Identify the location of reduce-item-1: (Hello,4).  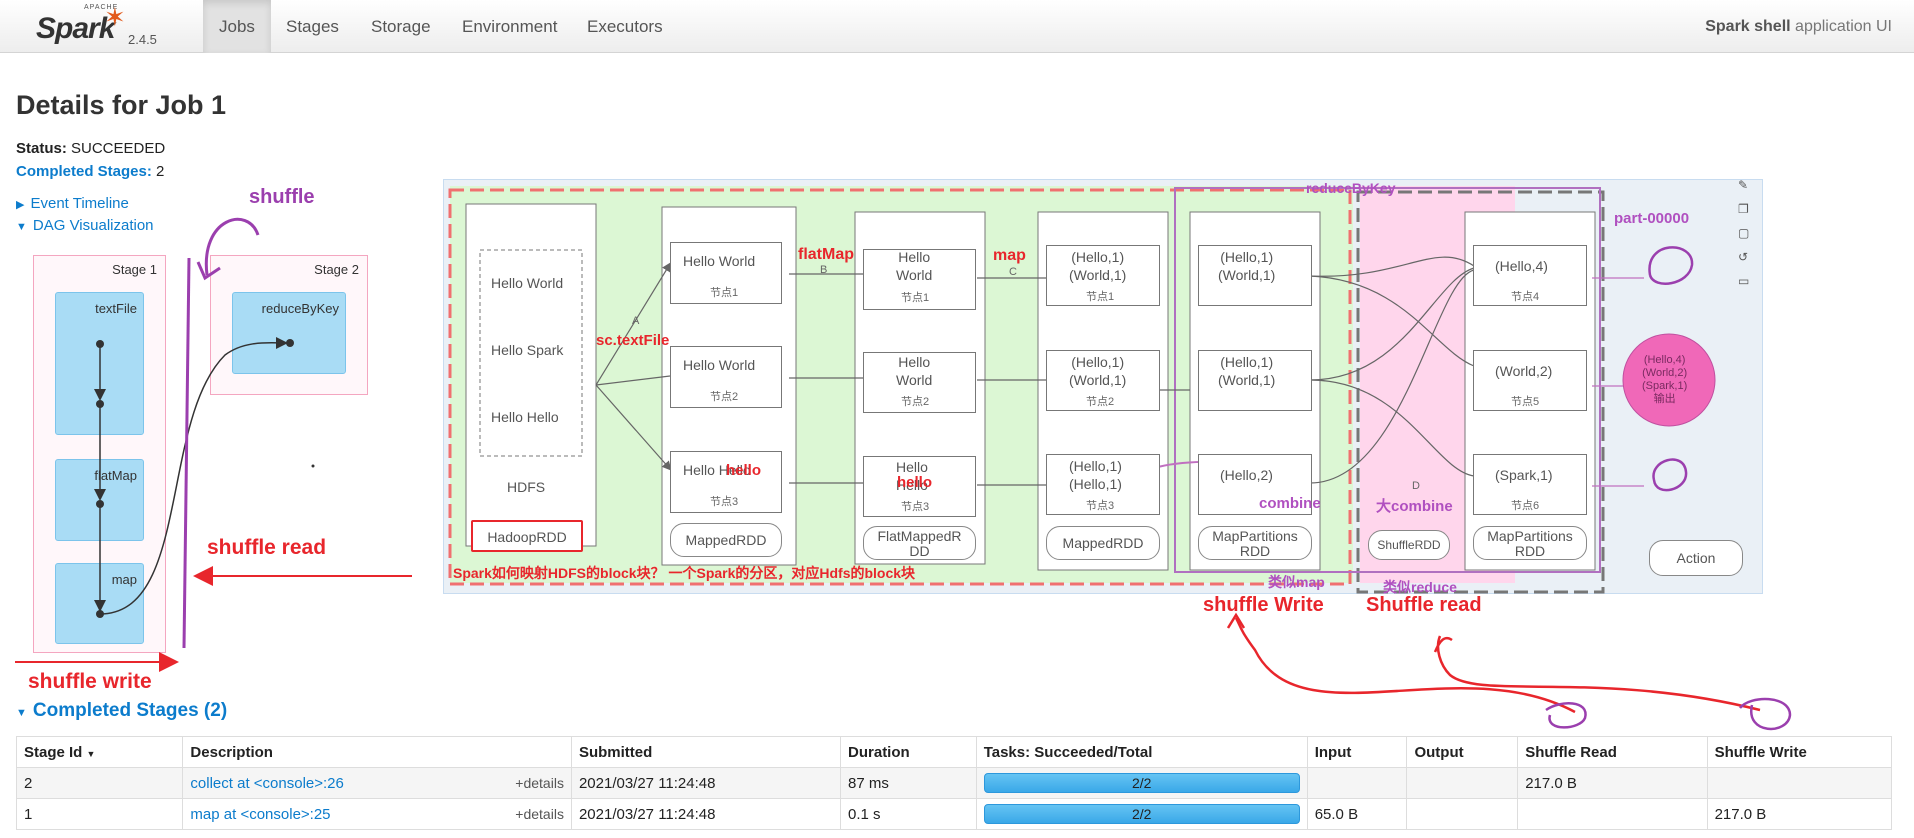
(1521, 266).